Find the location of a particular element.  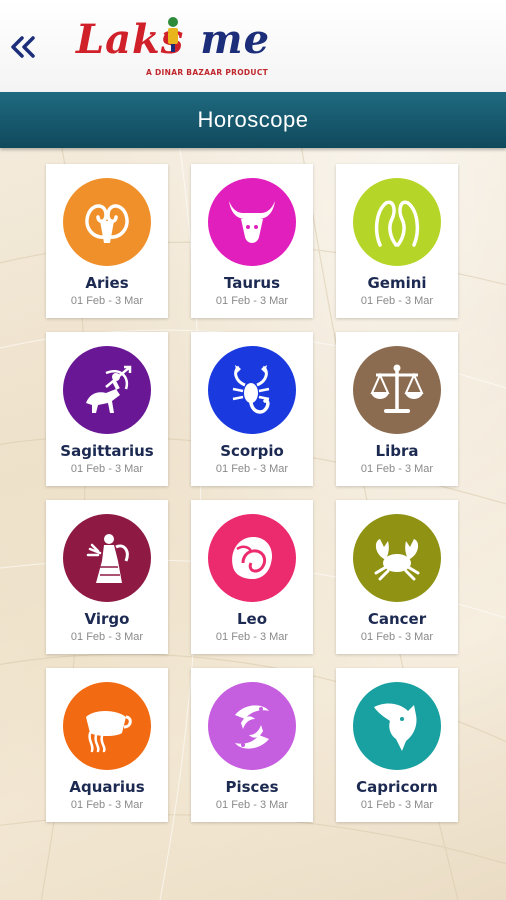

archer-icon is located at coordinates (109, 389).